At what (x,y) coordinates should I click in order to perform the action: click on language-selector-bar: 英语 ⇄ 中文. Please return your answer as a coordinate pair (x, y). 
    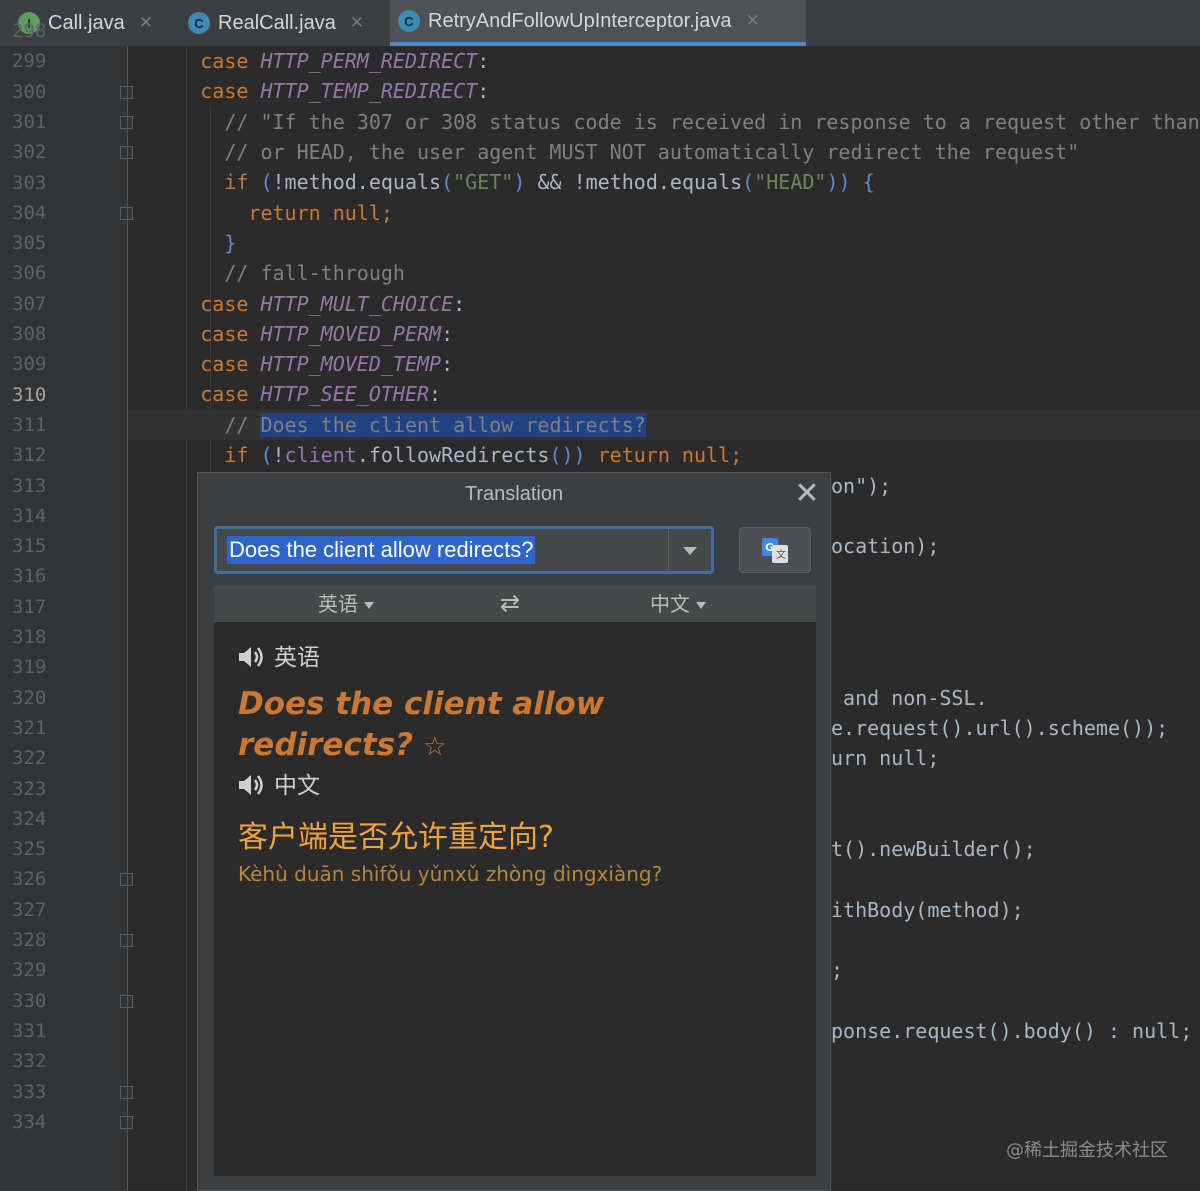
    Looking at the image, I should click on (515, 604).